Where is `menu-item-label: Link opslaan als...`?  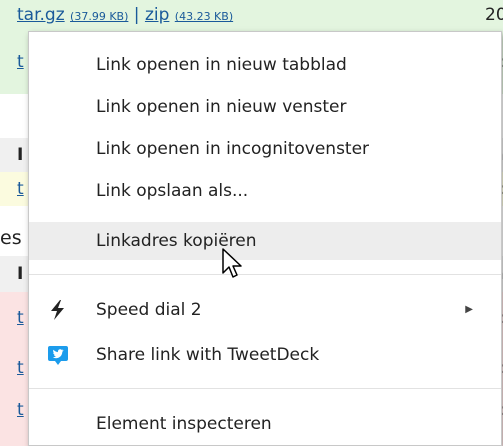 menu-item-label: Link opslaan als... is located at coordinates (172, 191).